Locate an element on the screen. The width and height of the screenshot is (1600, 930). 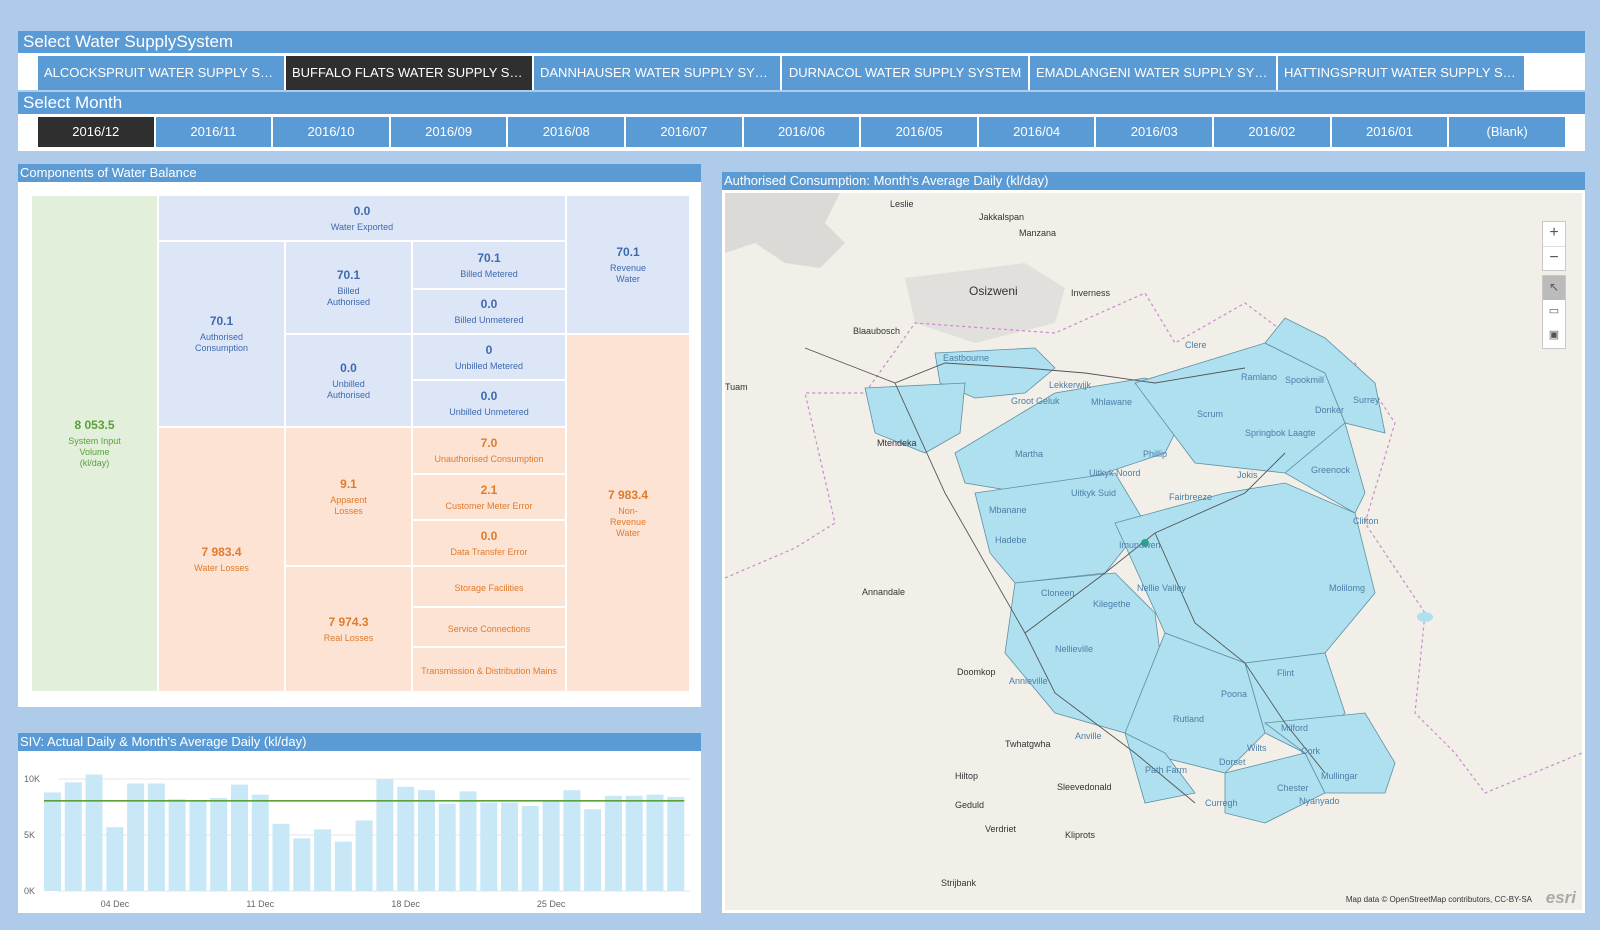
tile-customer-meter-error: 2.1 Customer Meter Error is located at coordinates (489, 497).